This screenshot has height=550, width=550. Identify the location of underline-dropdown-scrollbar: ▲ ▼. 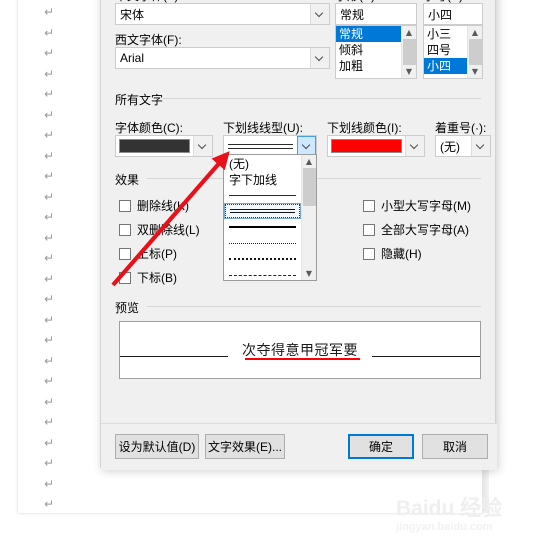
(308, 217).